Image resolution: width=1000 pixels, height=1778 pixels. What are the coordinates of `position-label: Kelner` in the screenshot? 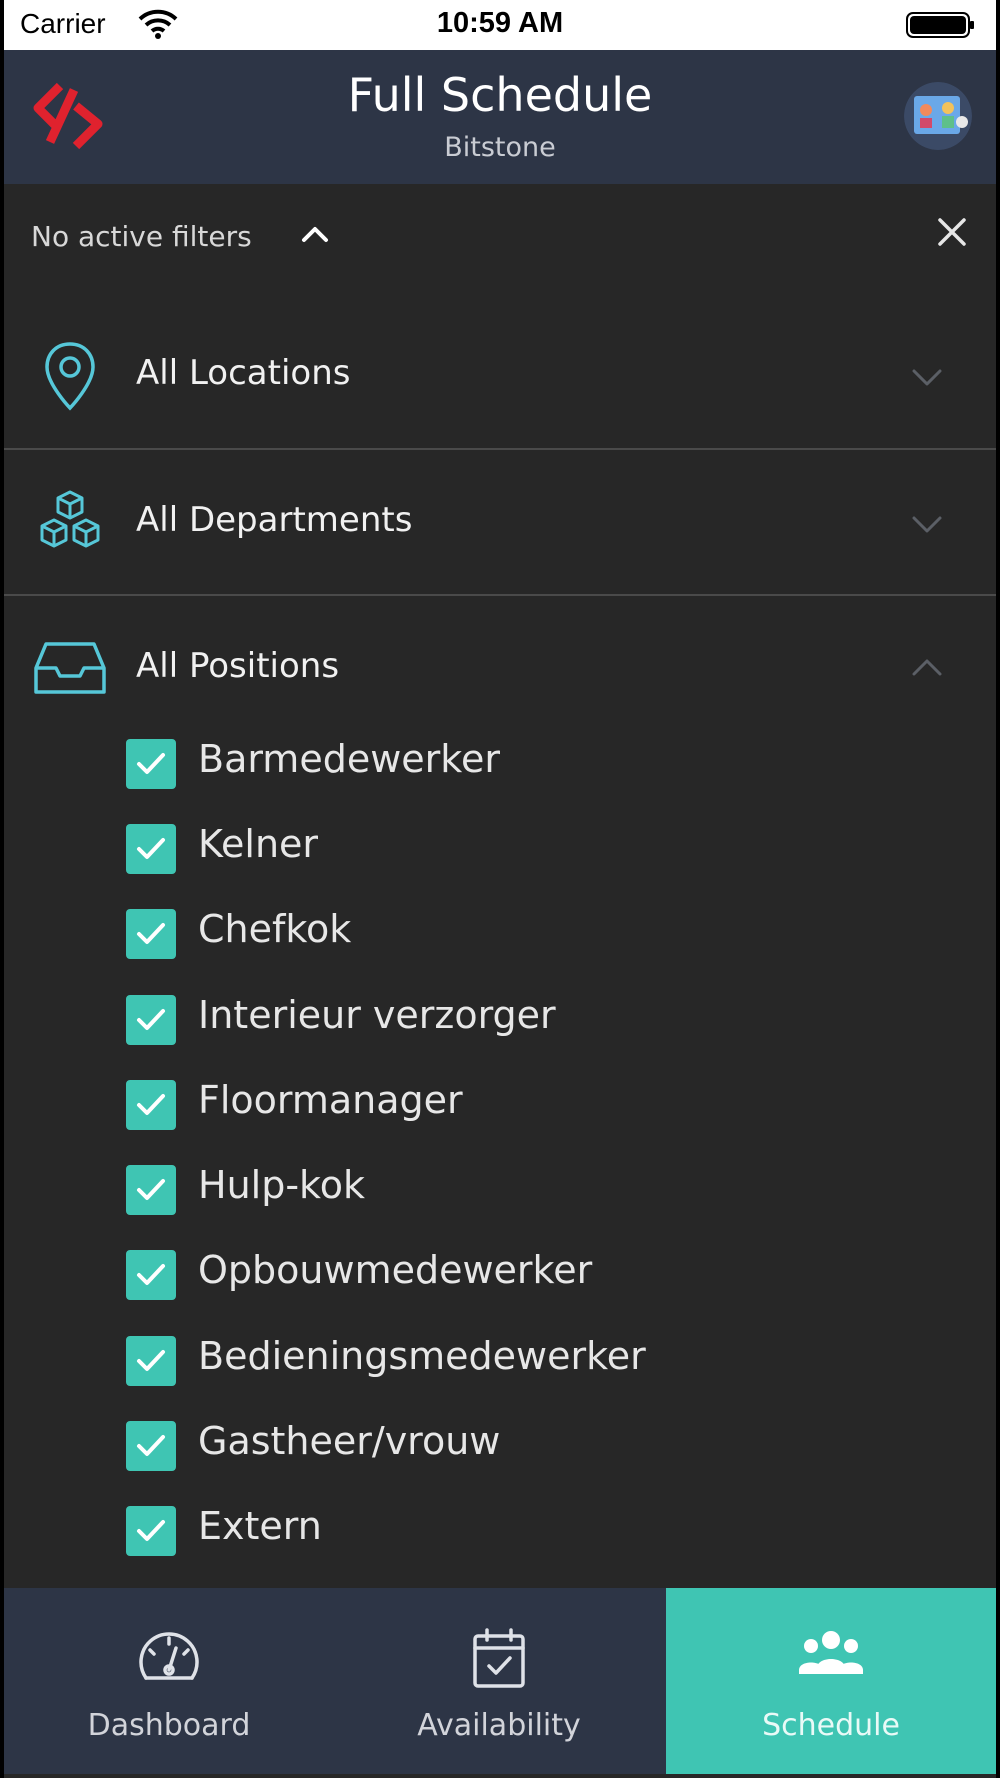 It's located at (258, 844).